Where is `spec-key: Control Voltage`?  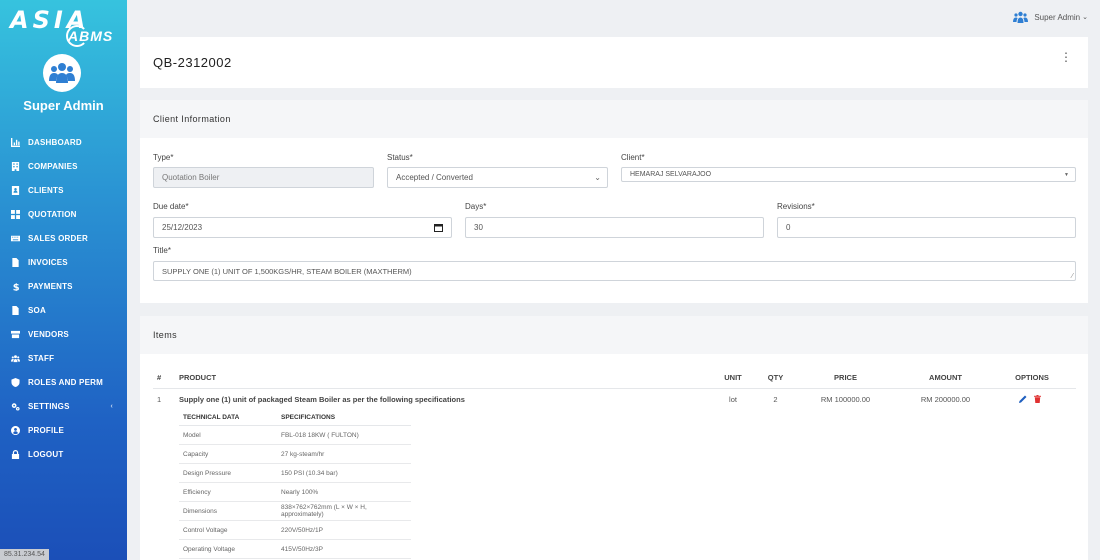
spec-key: Control Voltage is located at coordinates (228, 530).